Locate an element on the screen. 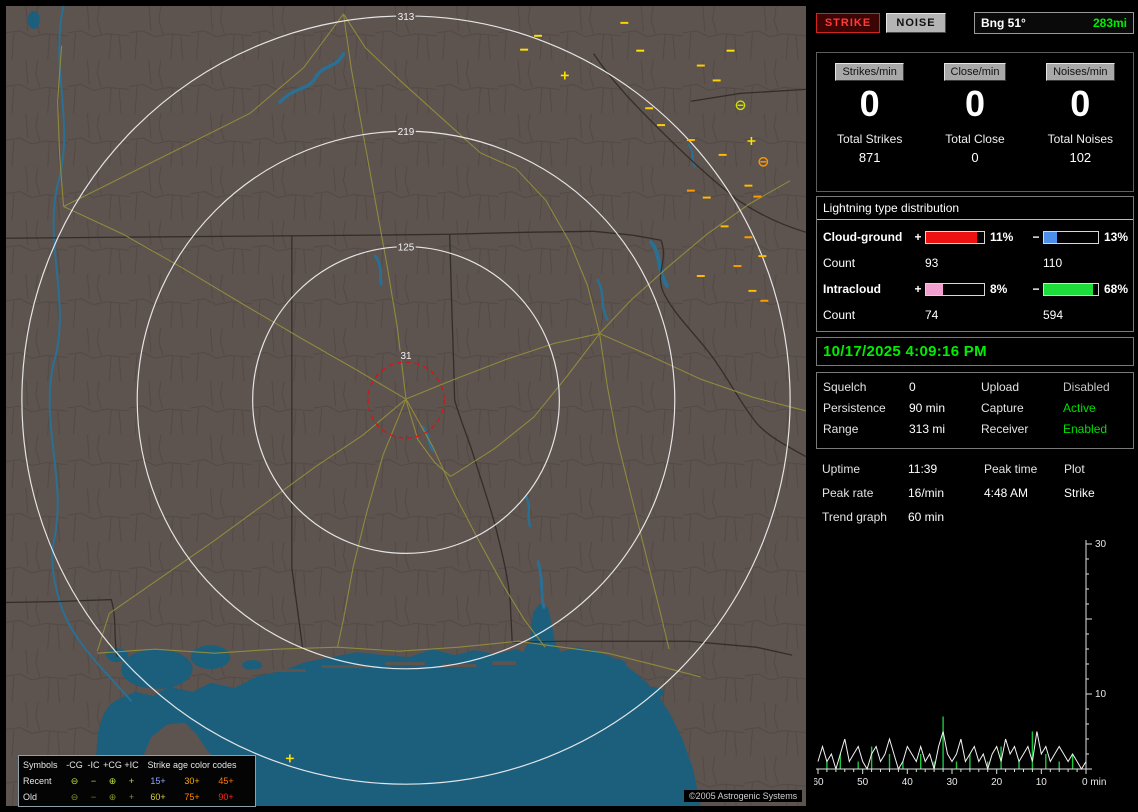 The height and width of the screenshot is (812, 1138). age-45: 45+ is located at coordinates (226, 781).